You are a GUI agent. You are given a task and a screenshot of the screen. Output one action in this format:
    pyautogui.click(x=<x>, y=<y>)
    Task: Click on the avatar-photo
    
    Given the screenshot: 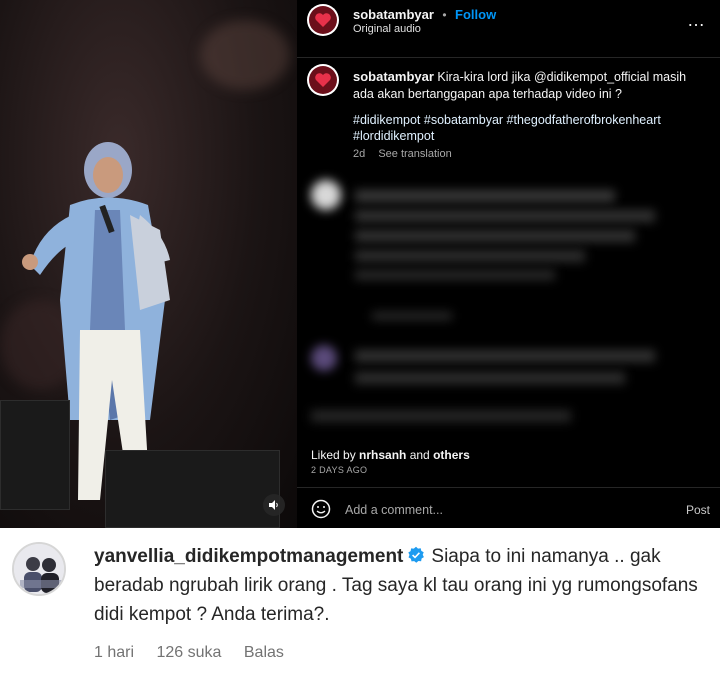 What is the action you would take?
    pyautogui.click(x=39, y=569)
    